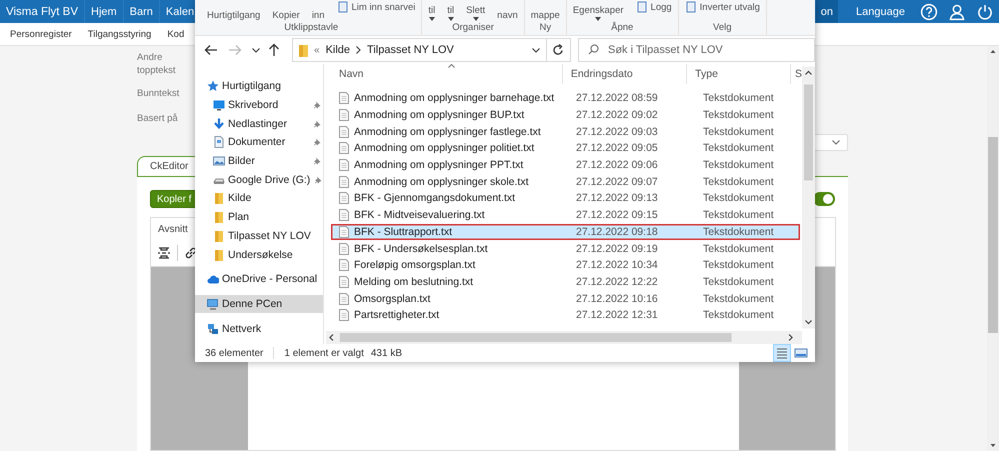 The height and width of the screenshot is (451, 999). I want to click on file-row: Anmodning om opplysninger PPT.txt 27.12.2022 09:06 Tekstdokument, so click(565, 165).